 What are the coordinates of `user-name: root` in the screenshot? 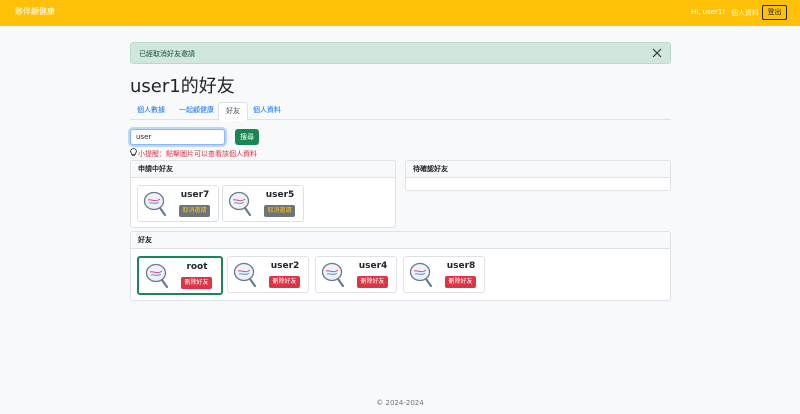 It's located at (197, 267).